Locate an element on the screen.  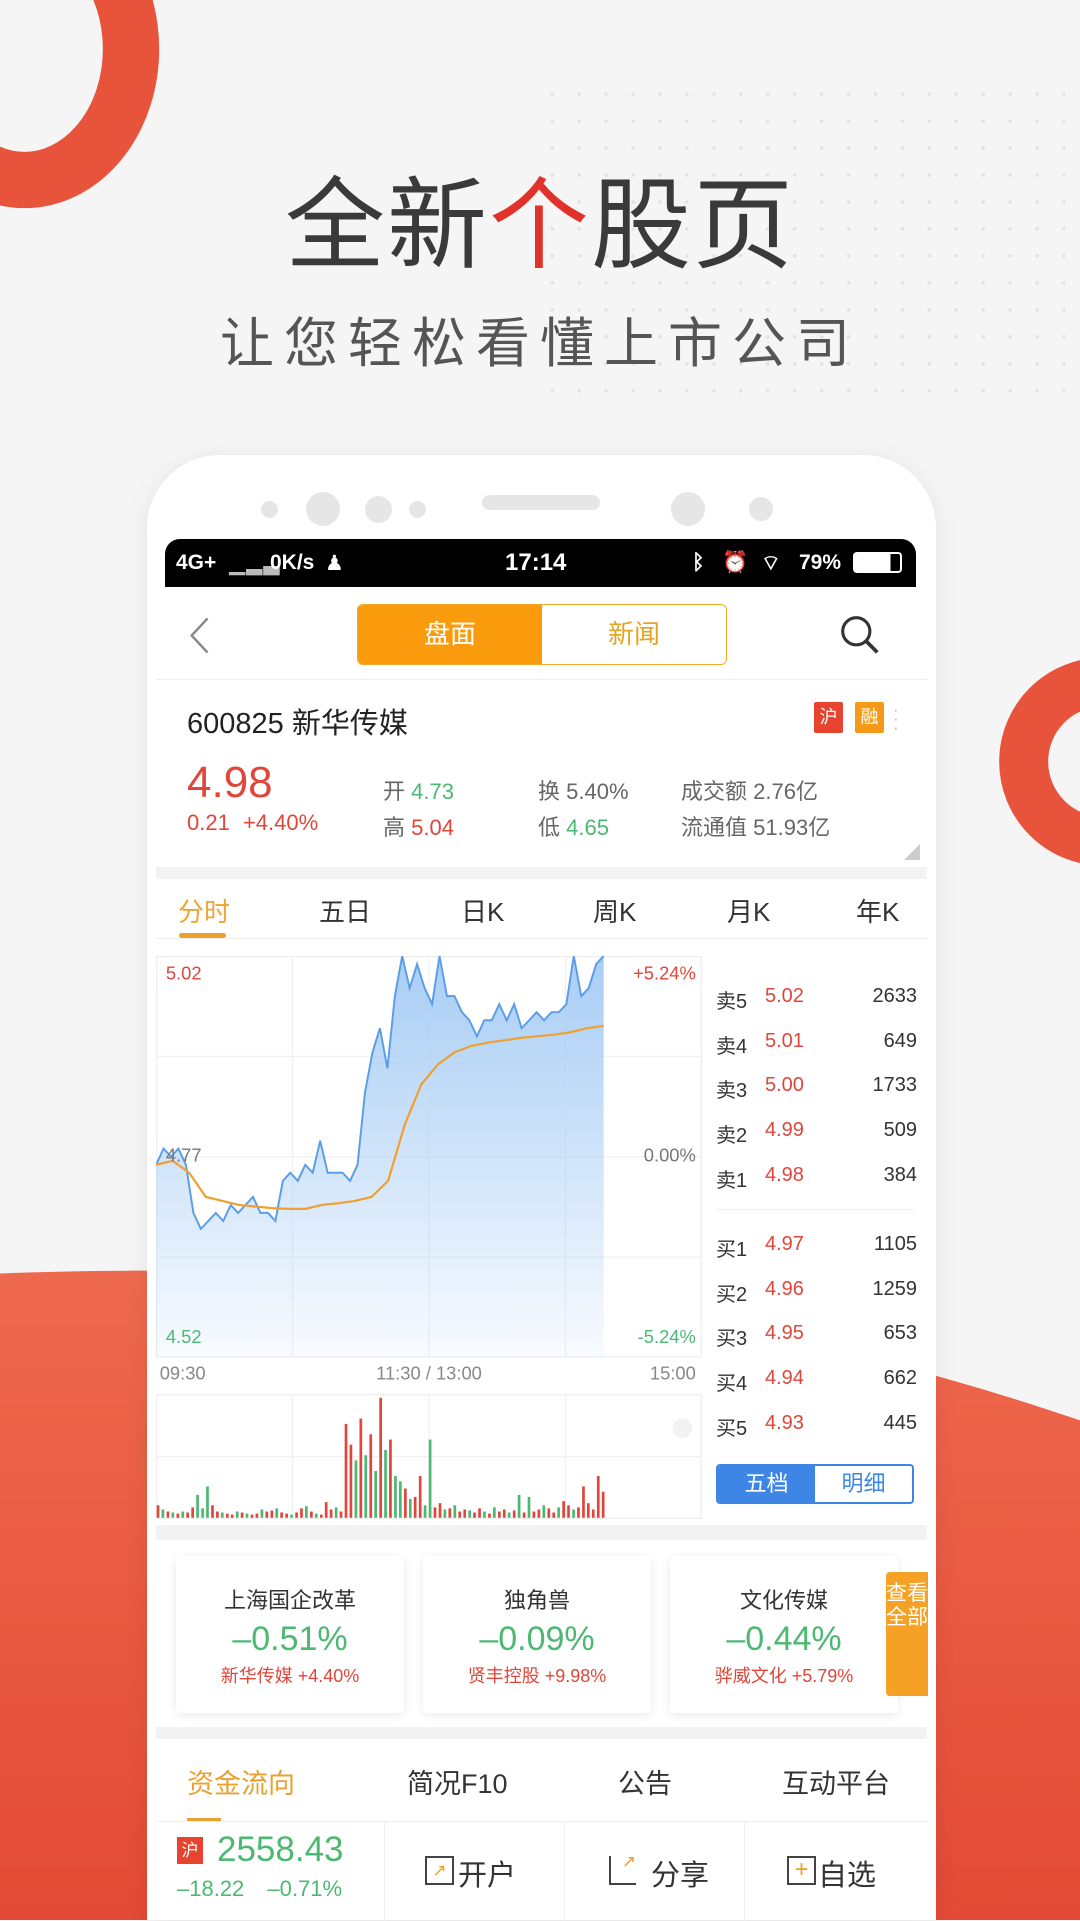
tab-intraday: 分时 is located at coordinates (204, 910).